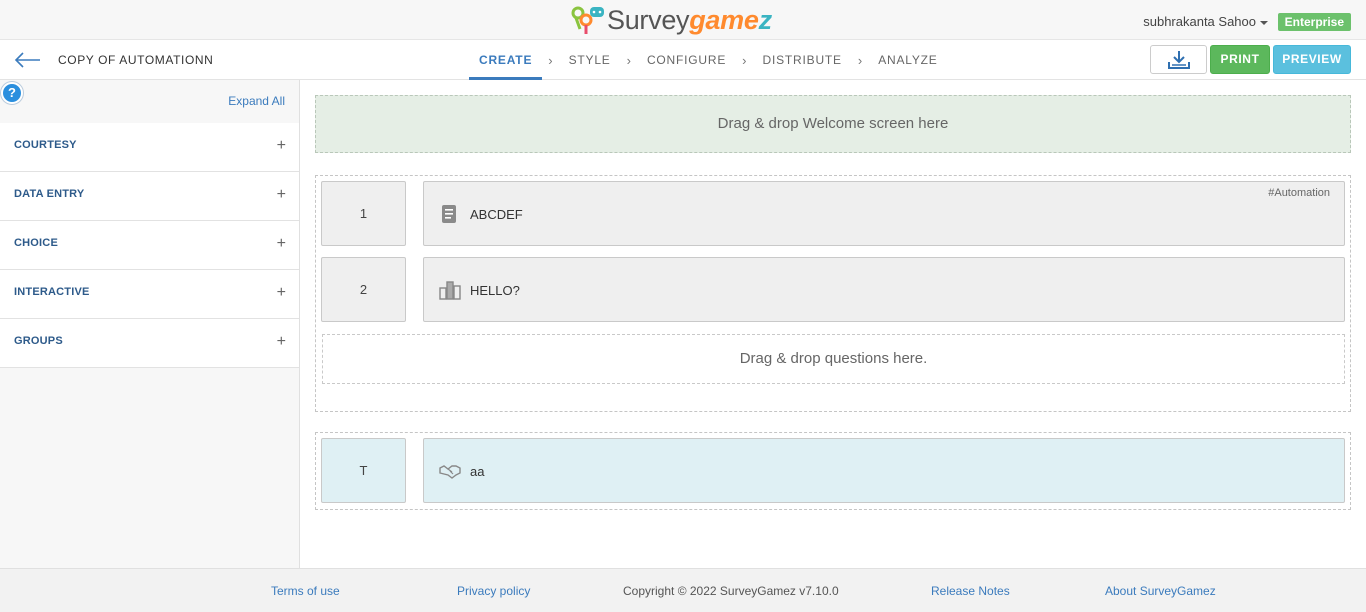  What do you see at coordinates (506, 60) in the screenshot?
I see `step-create: CREATE` at bounding box center [506, 60].